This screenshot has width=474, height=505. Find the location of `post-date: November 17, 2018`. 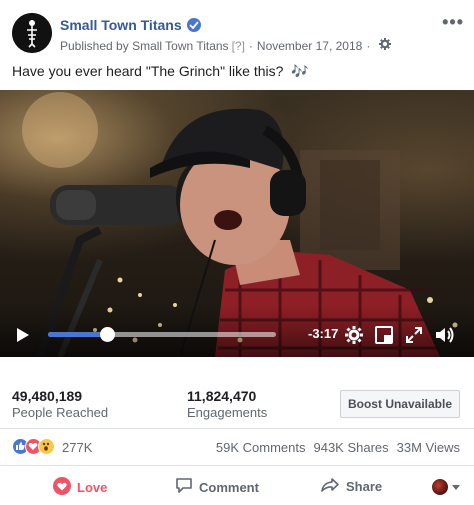

post-date: November 17, 2018 is located at coordinates (309, 46).